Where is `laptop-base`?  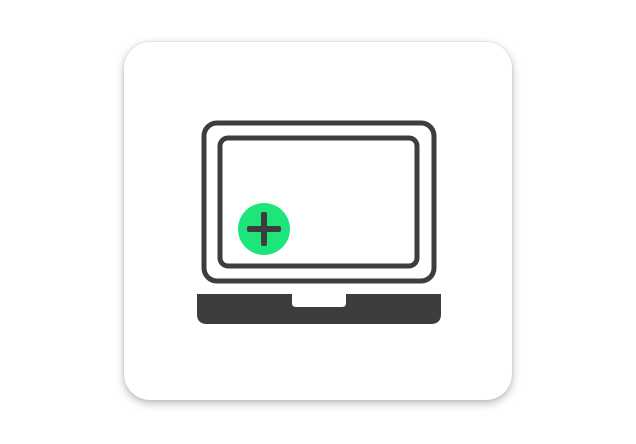
laptop-base is located at coordinates (319, 309).